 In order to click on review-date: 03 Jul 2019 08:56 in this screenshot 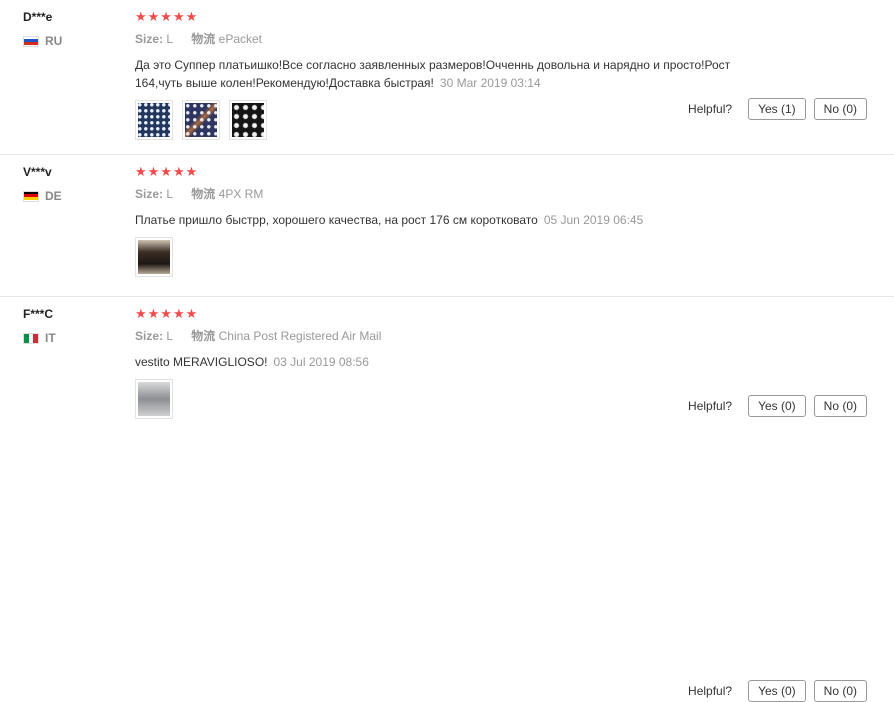, I will do `click(321, 362)`.